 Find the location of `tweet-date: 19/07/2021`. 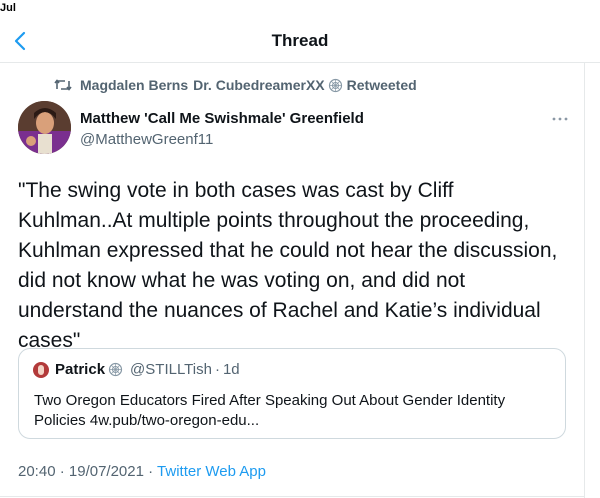

tweet-date: 19/07/2021 is located at coordinates (106, 471).